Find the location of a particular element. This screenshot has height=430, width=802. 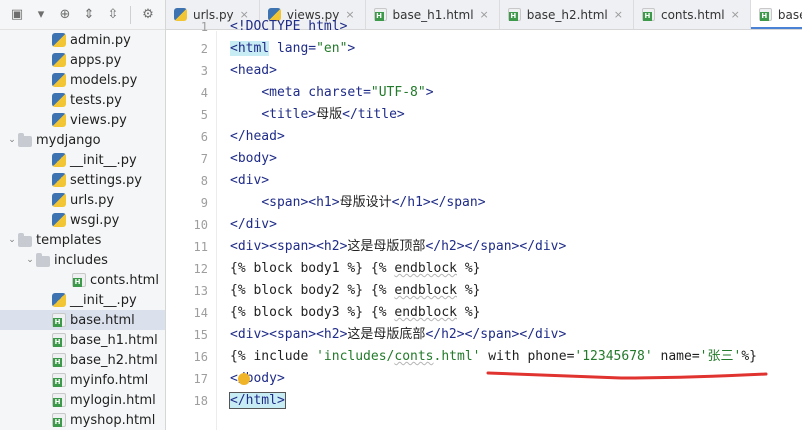

tree-item-label: mydjango is located at coordinates (68, 140).